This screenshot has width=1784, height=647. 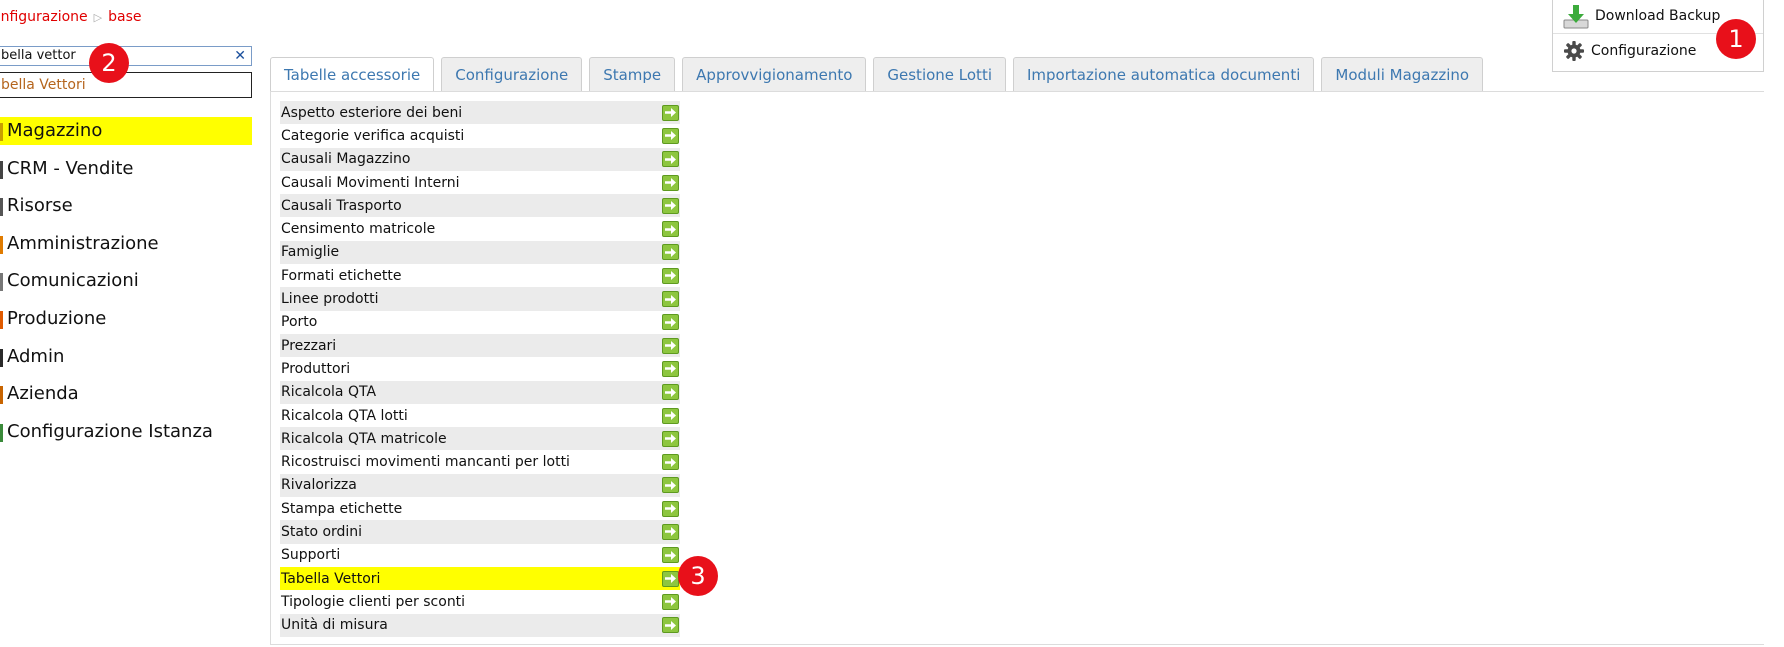 What do you see at coordinates (480, 485) in the screenshot?
I see `table-row: Rivalorizza` at bounding box center [480, 485].